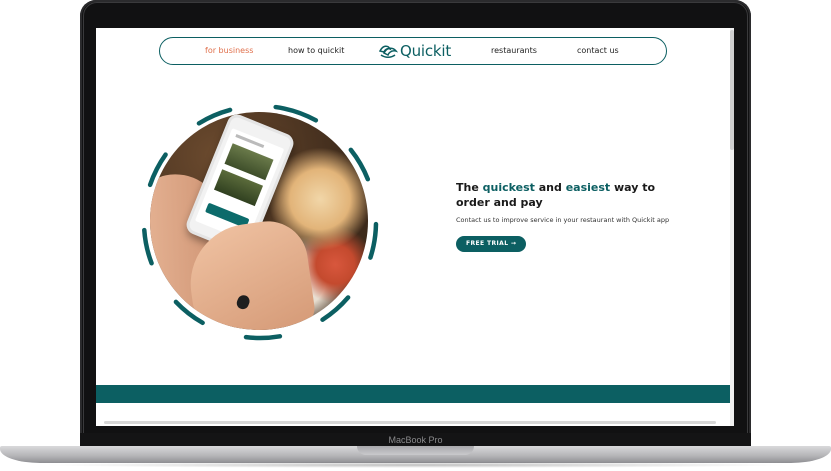 The image size is (831, 471). What do you see at coordinates (508, 187) in the screenshot?
I see `headline-accent-quickest: quickest` at bounding box center [508, 187].